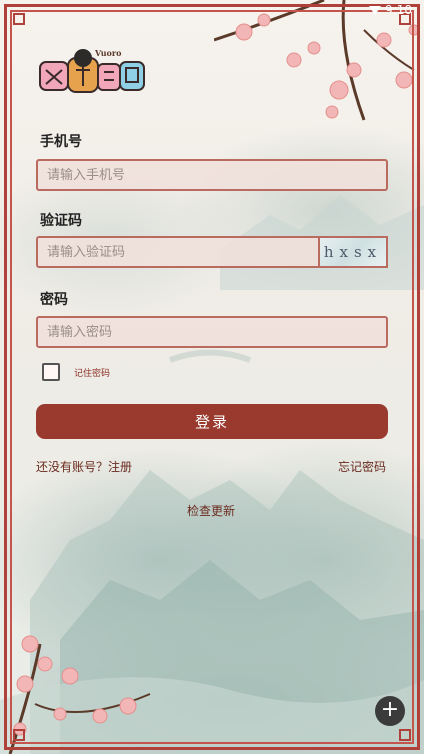 This screenshot has height=754, width=424. I want to click on code-input, so click(178, 252).